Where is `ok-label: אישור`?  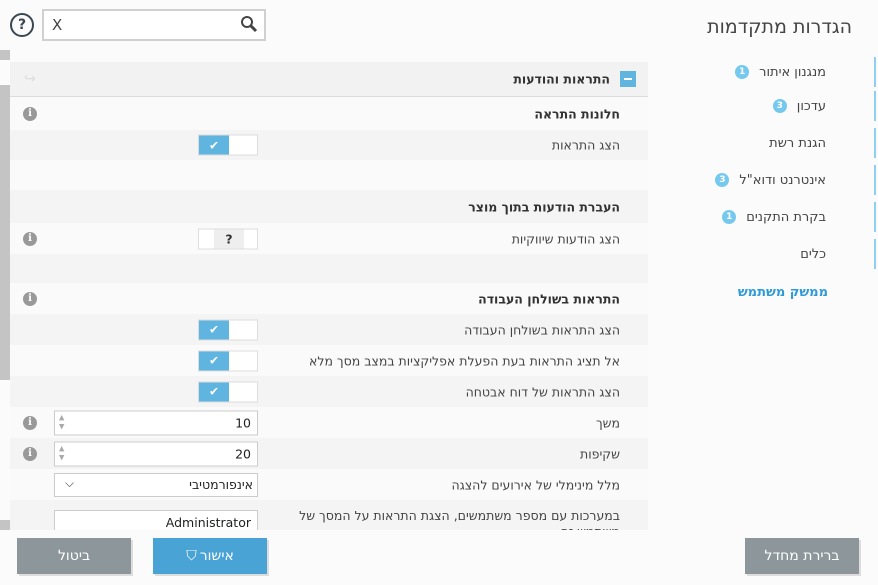 ok-label: אישור is located at coordinates (216, 556).